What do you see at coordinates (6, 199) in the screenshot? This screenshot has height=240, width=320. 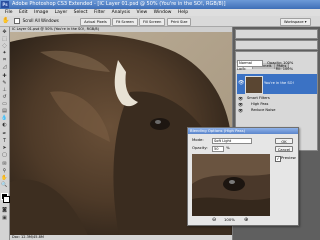 I see `background-color-swatch` at bounding box center [6, 199].